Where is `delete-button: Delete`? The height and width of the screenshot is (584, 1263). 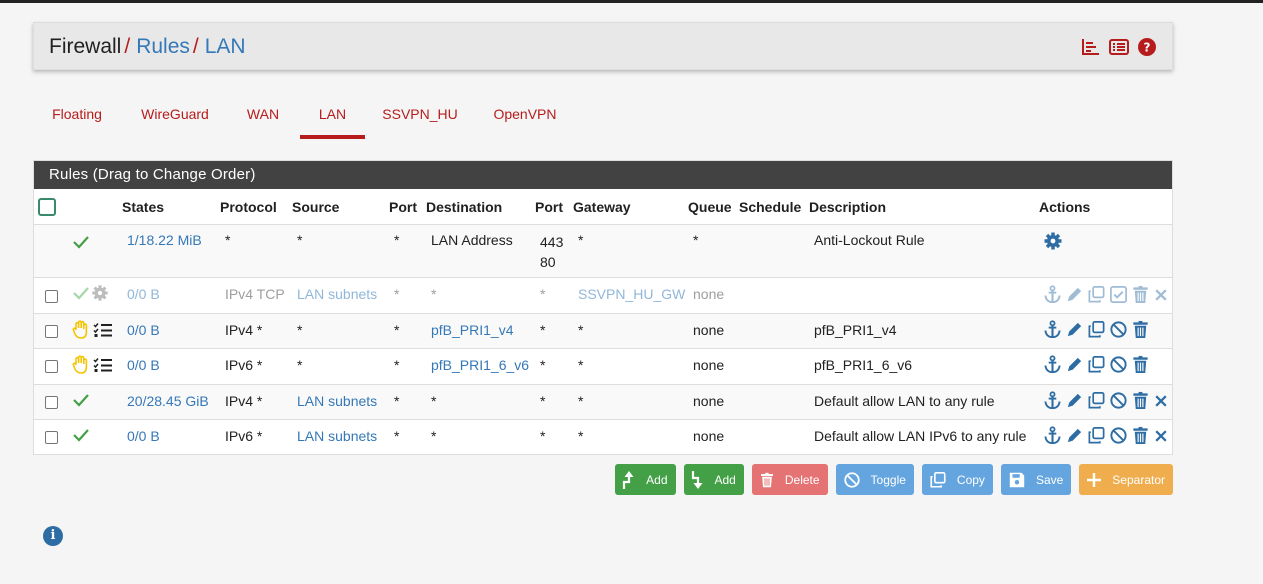 delete-button: Delete is located at coordinates (789, 479).